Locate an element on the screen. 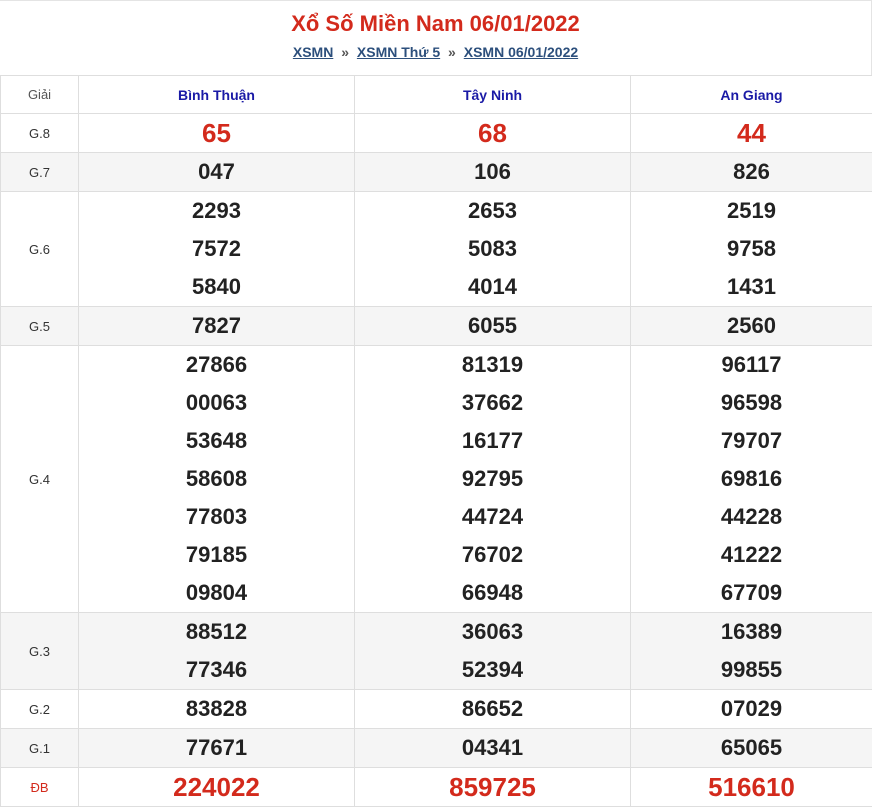 This screenshot has height=810, width=872. result-number: 2293 is located at coordinates (216, 210).